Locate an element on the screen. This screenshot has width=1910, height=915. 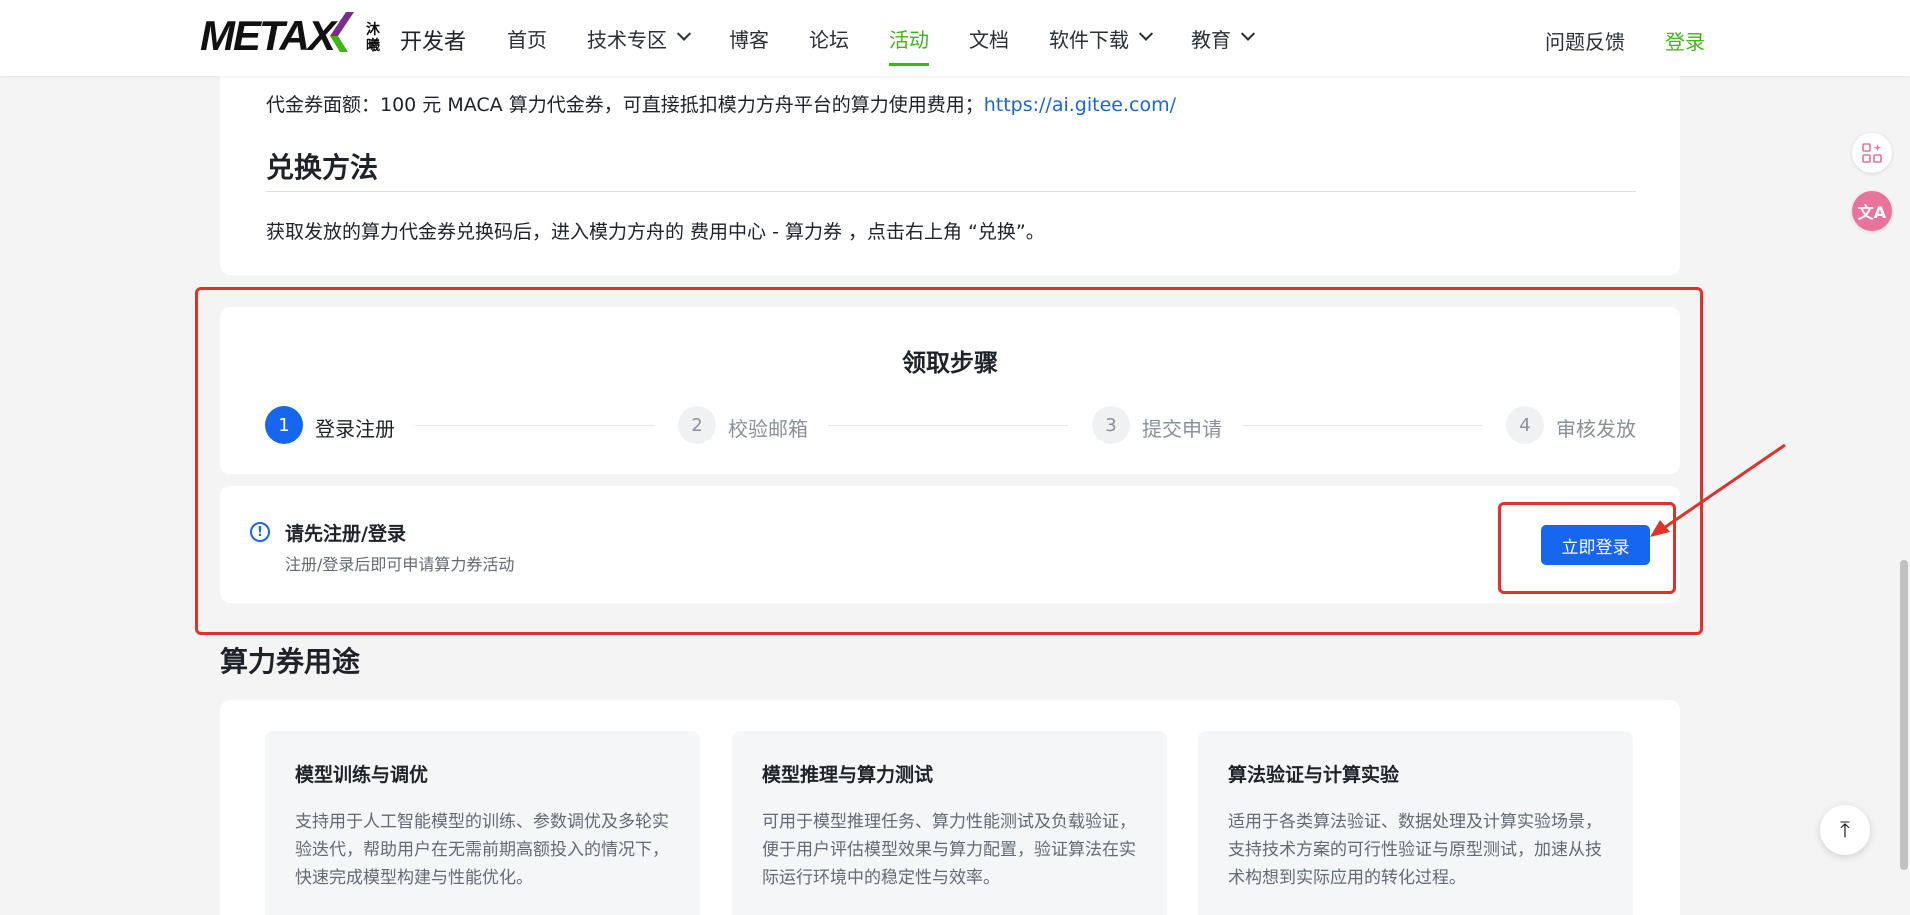
notice-subtitle: 注册/登录后即可申请算力券活动 is located at coordinates (400, 564).